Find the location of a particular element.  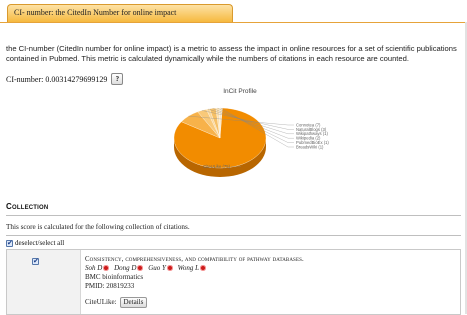

ci-number-row: CI-number: 0.00314279699129 ? is located at coordinates (65, 79).